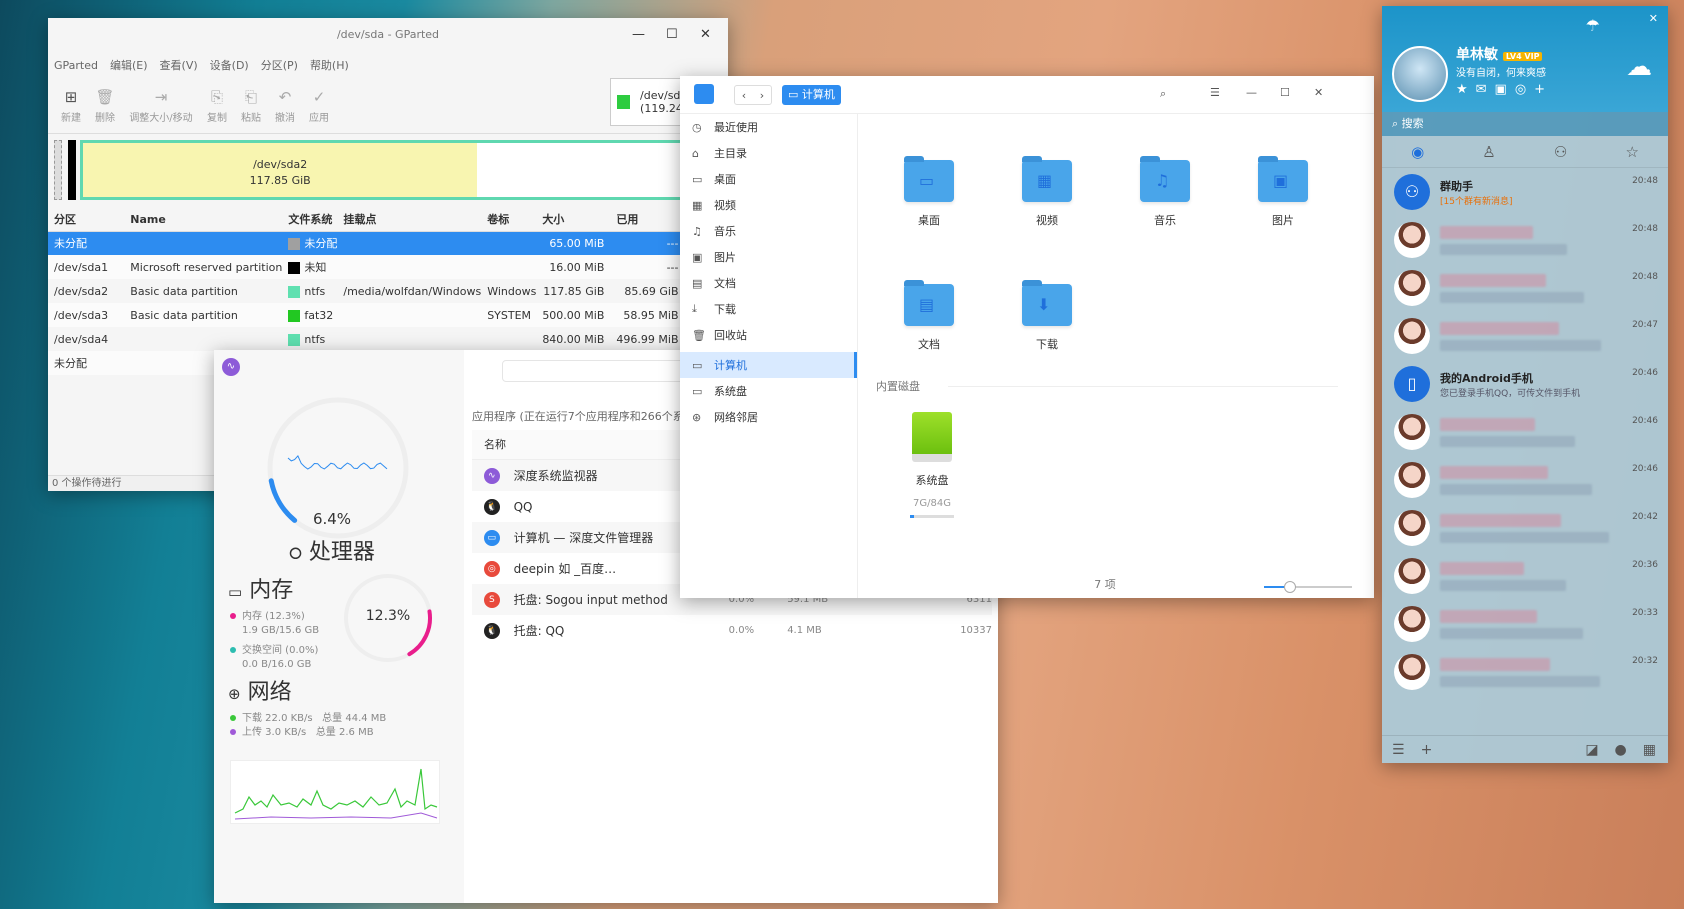 The image size is (1684, 909). I want to click on table-row: 未分配 未分配 65.00 MiB ---, so click(388, 243).